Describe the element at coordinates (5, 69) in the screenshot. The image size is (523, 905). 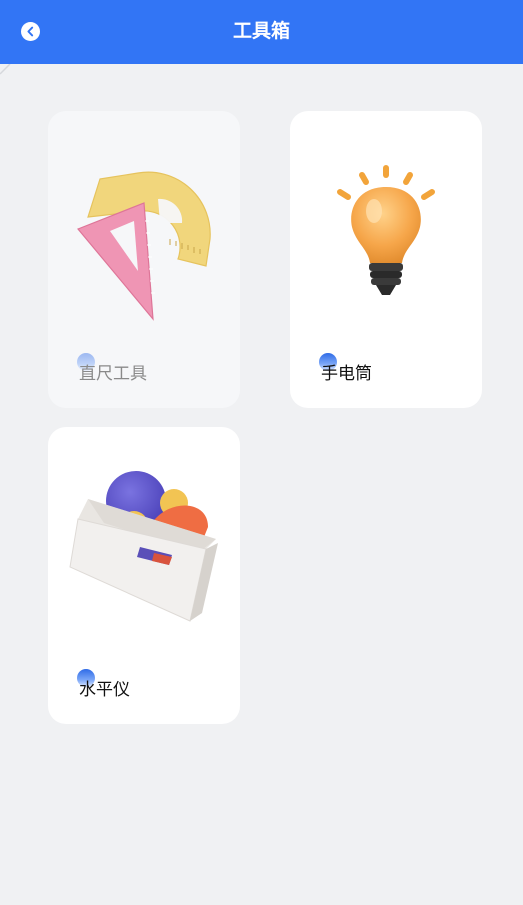
I see `corner-decoration` at that location.